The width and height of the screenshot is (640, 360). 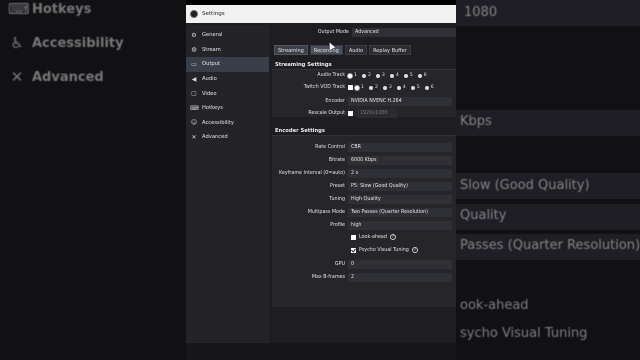 What do you see at coordinates (494, 305) in the screenshot?
I see `bg-text: ook-ahead` at bounding box center [494, 305].